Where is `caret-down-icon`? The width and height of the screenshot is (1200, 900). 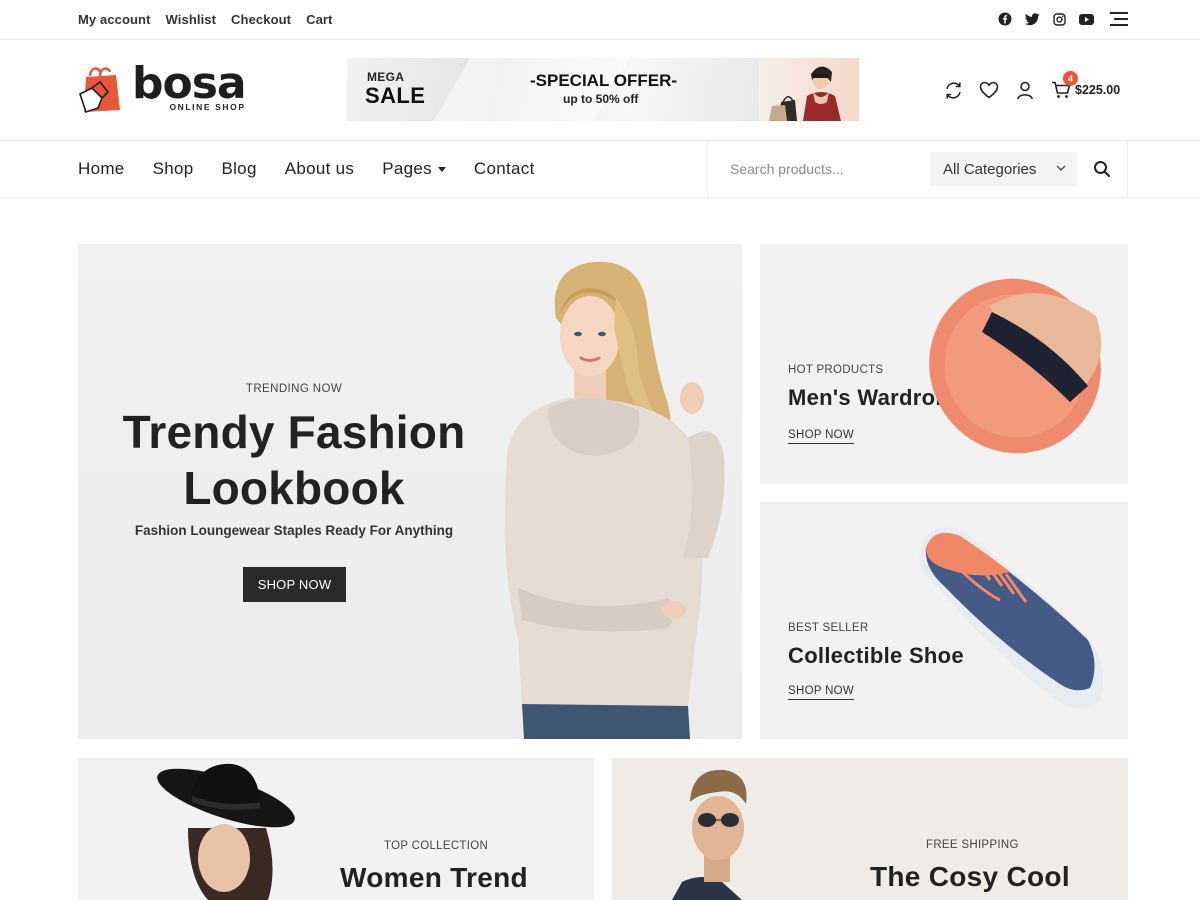
caret-down-icon is located at coordinates (441, 169).